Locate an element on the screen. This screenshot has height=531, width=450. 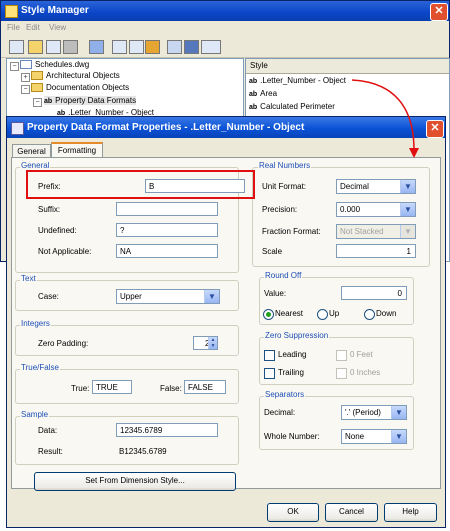
callout-arrow-icon is located at coordinates (385, 118).